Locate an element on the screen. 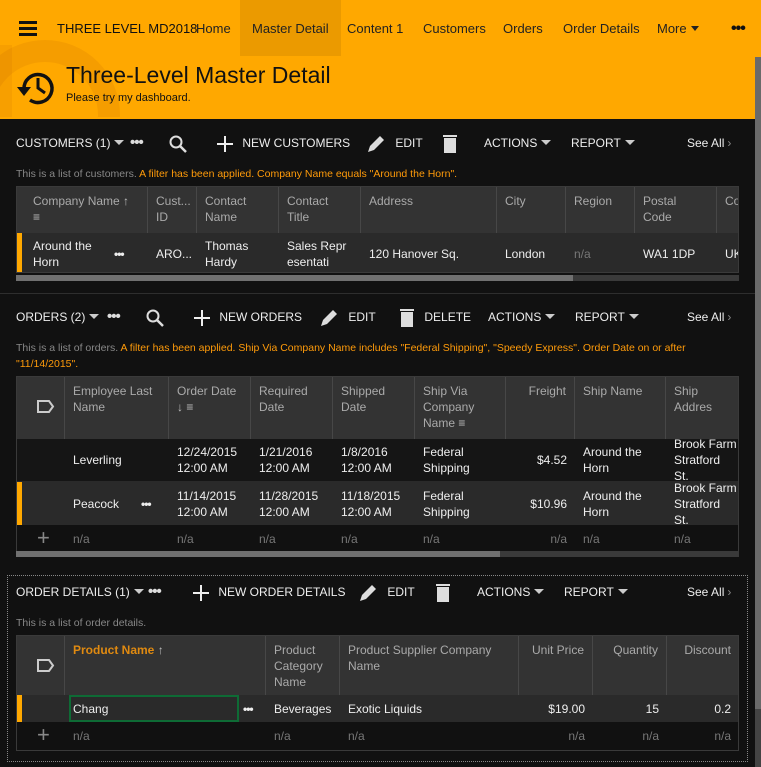 Image resolution: width=761 pixels, height=767 pixels. orders-actions-dropdown: ACTIONS is located at coordinates (522, 317).